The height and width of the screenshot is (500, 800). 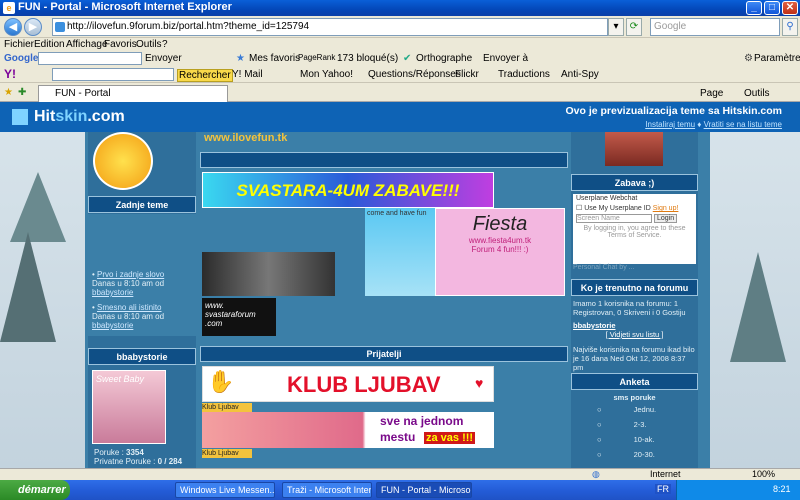 I want to click on svastaraforum-banner: www. svastaraforum .com, so click(x=239, y=317).